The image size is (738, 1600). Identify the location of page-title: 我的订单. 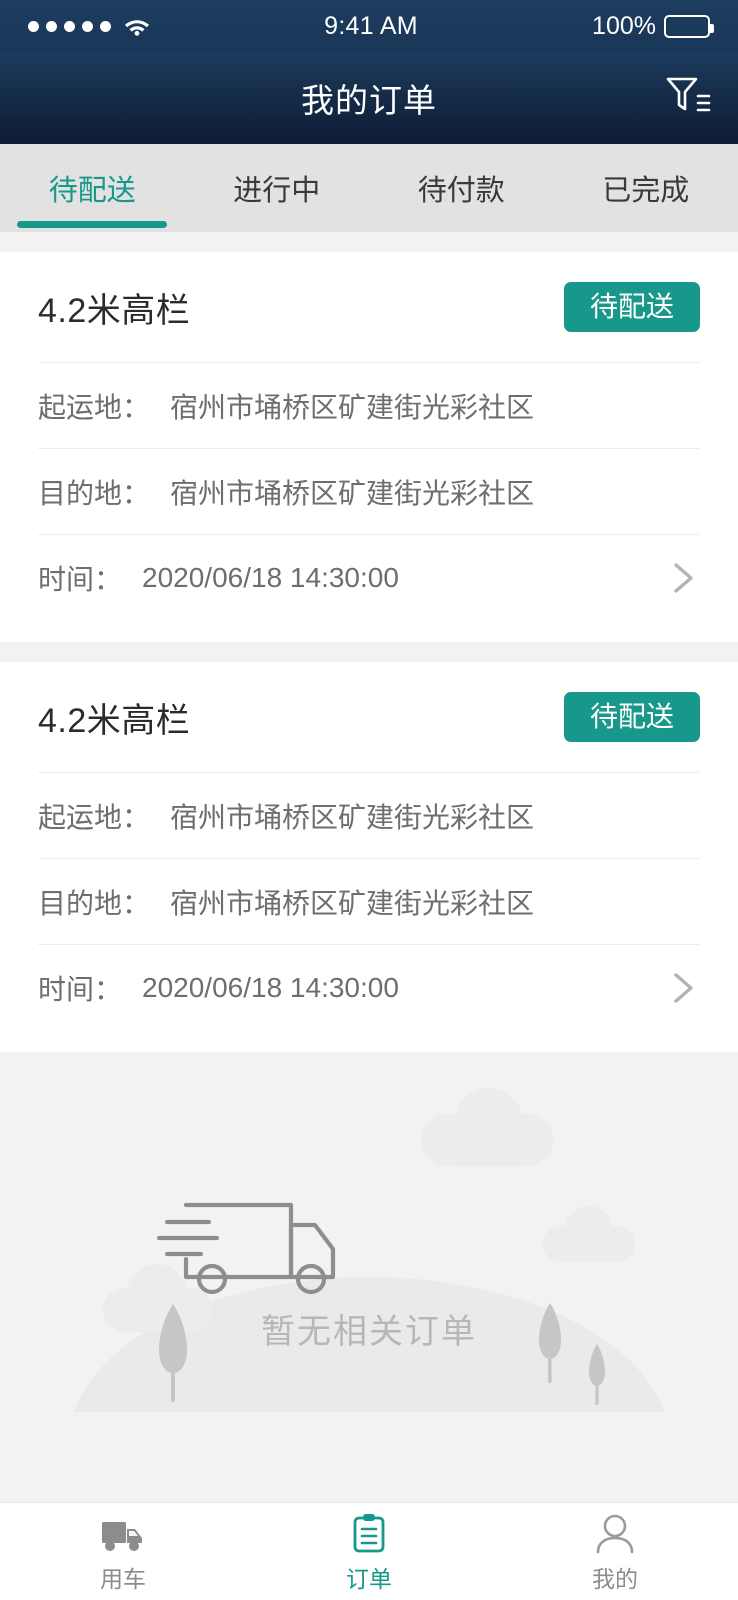
(369, 100).